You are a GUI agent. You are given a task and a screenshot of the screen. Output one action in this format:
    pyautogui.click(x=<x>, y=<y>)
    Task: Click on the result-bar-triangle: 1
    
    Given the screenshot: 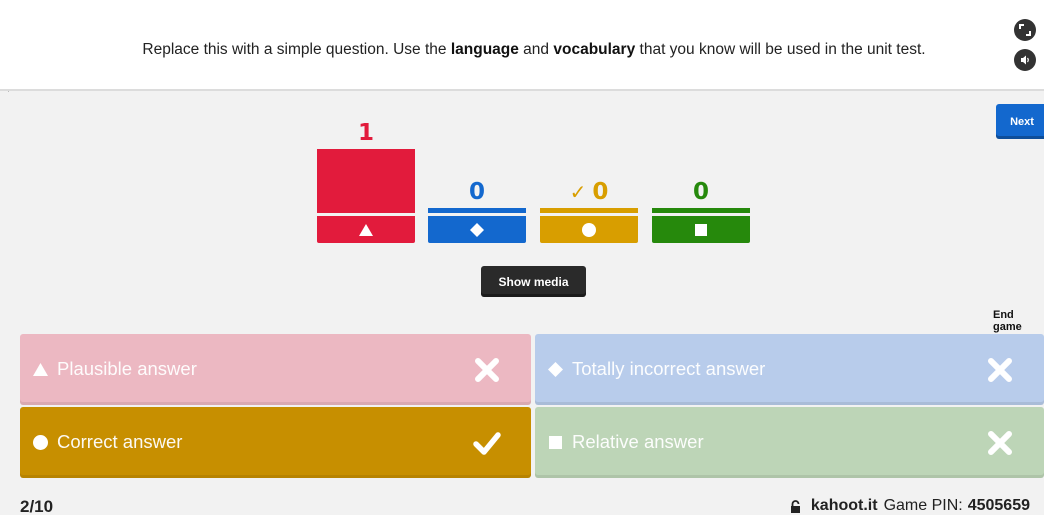 What is the action you would take?
    pyautogui.click(x=366, y=121)
    